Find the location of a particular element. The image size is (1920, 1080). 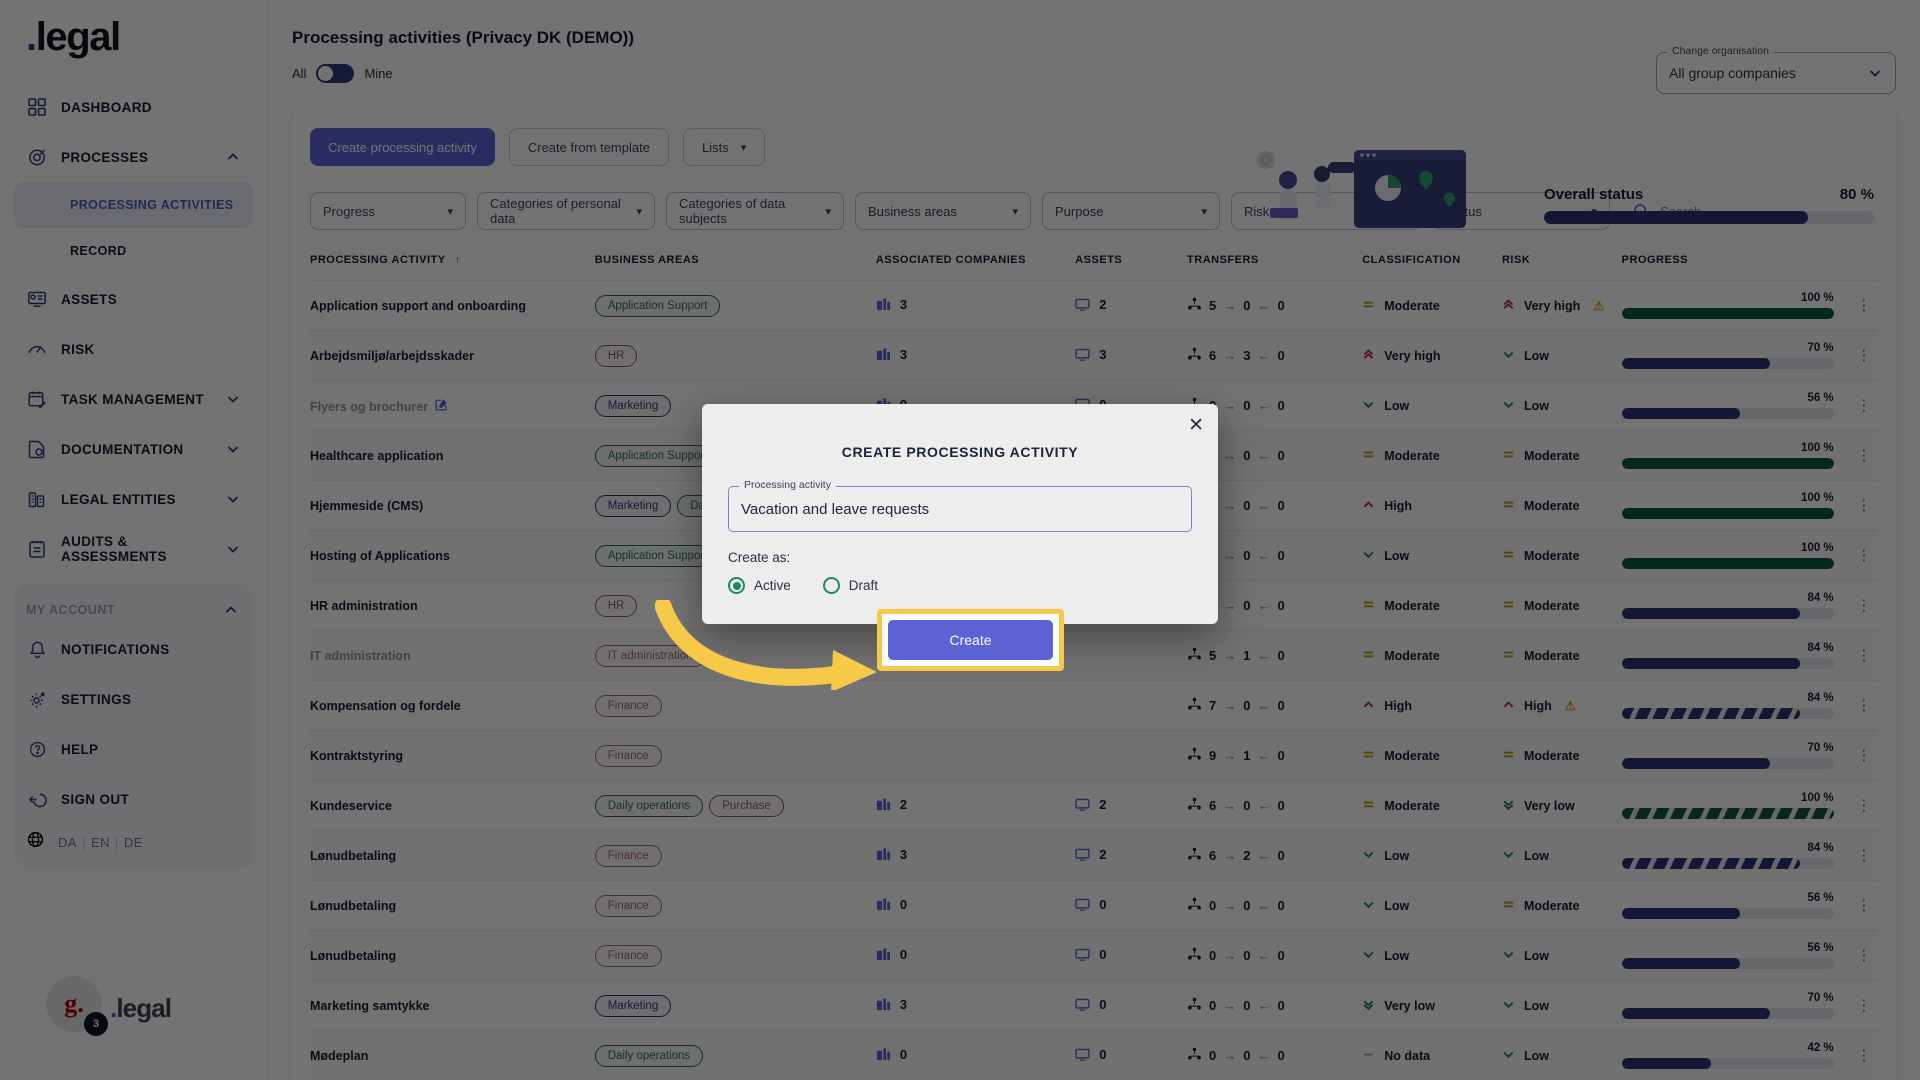

close-icon: ✕ is located at coordinates (1196, 425).